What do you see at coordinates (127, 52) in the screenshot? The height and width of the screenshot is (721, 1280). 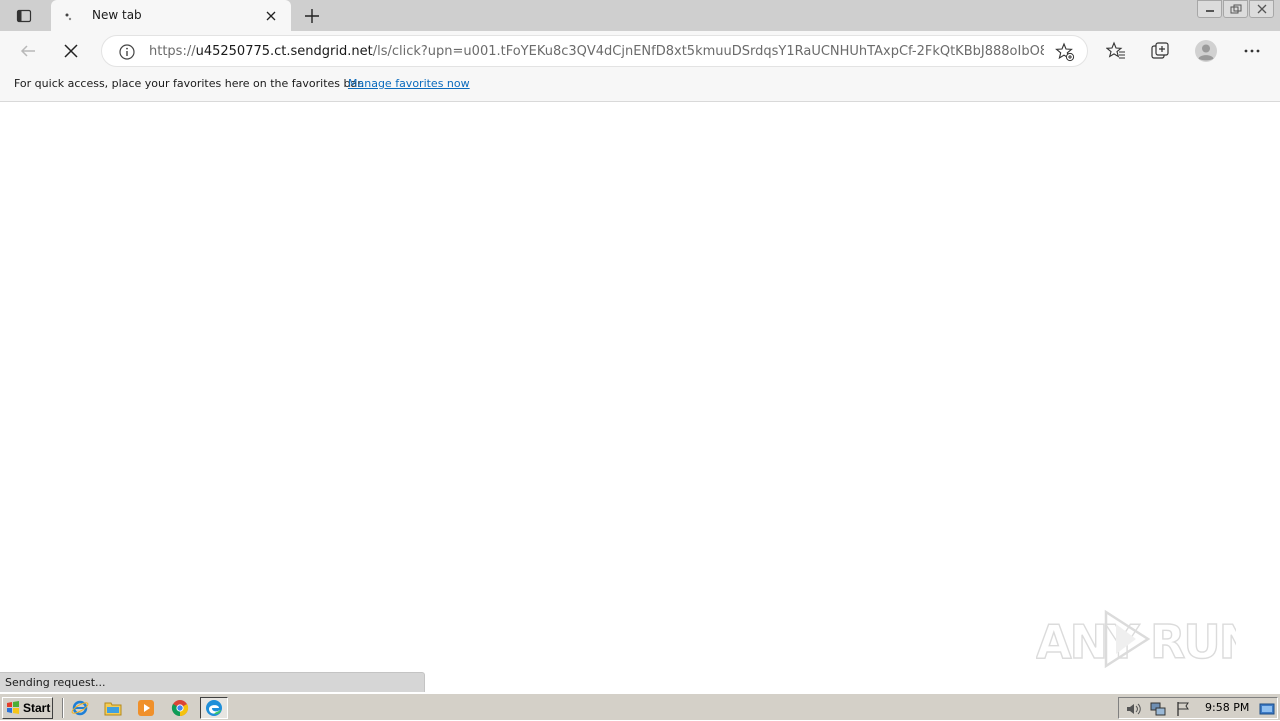 I see `site-info-icon` at bounding box center [127, 52].